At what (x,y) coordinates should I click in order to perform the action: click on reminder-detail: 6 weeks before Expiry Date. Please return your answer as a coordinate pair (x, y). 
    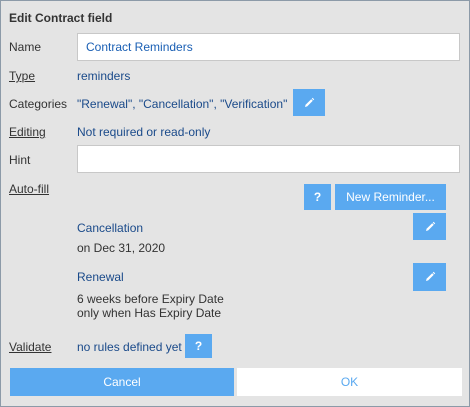
    Looking at the image, I should click on (150, 299).